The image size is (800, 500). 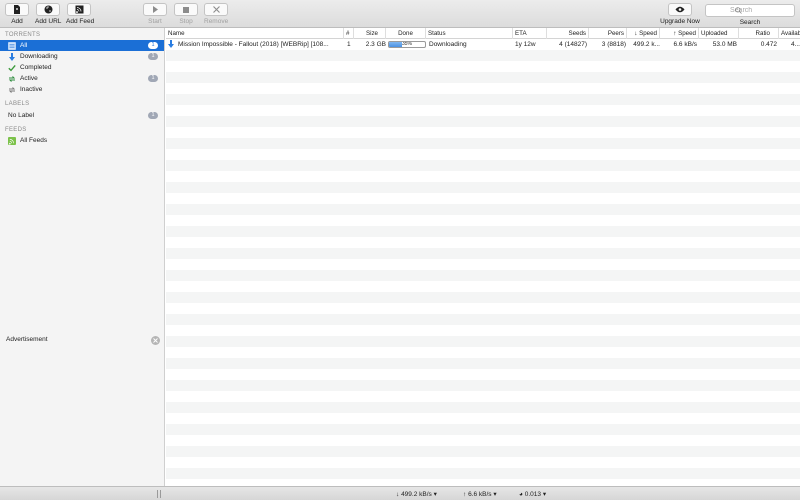 What do you see at coordinates (17, 104) in the screenshot?
I see `labels-header: LABELS` at bounding box center [17, 104].